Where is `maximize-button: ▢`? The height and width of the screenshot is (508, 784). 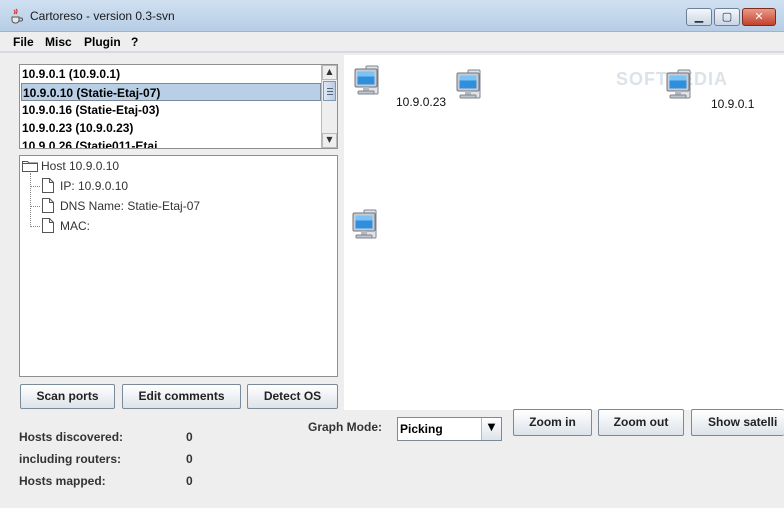 maximize-button: ▢ is located at coordinates (727, 17).